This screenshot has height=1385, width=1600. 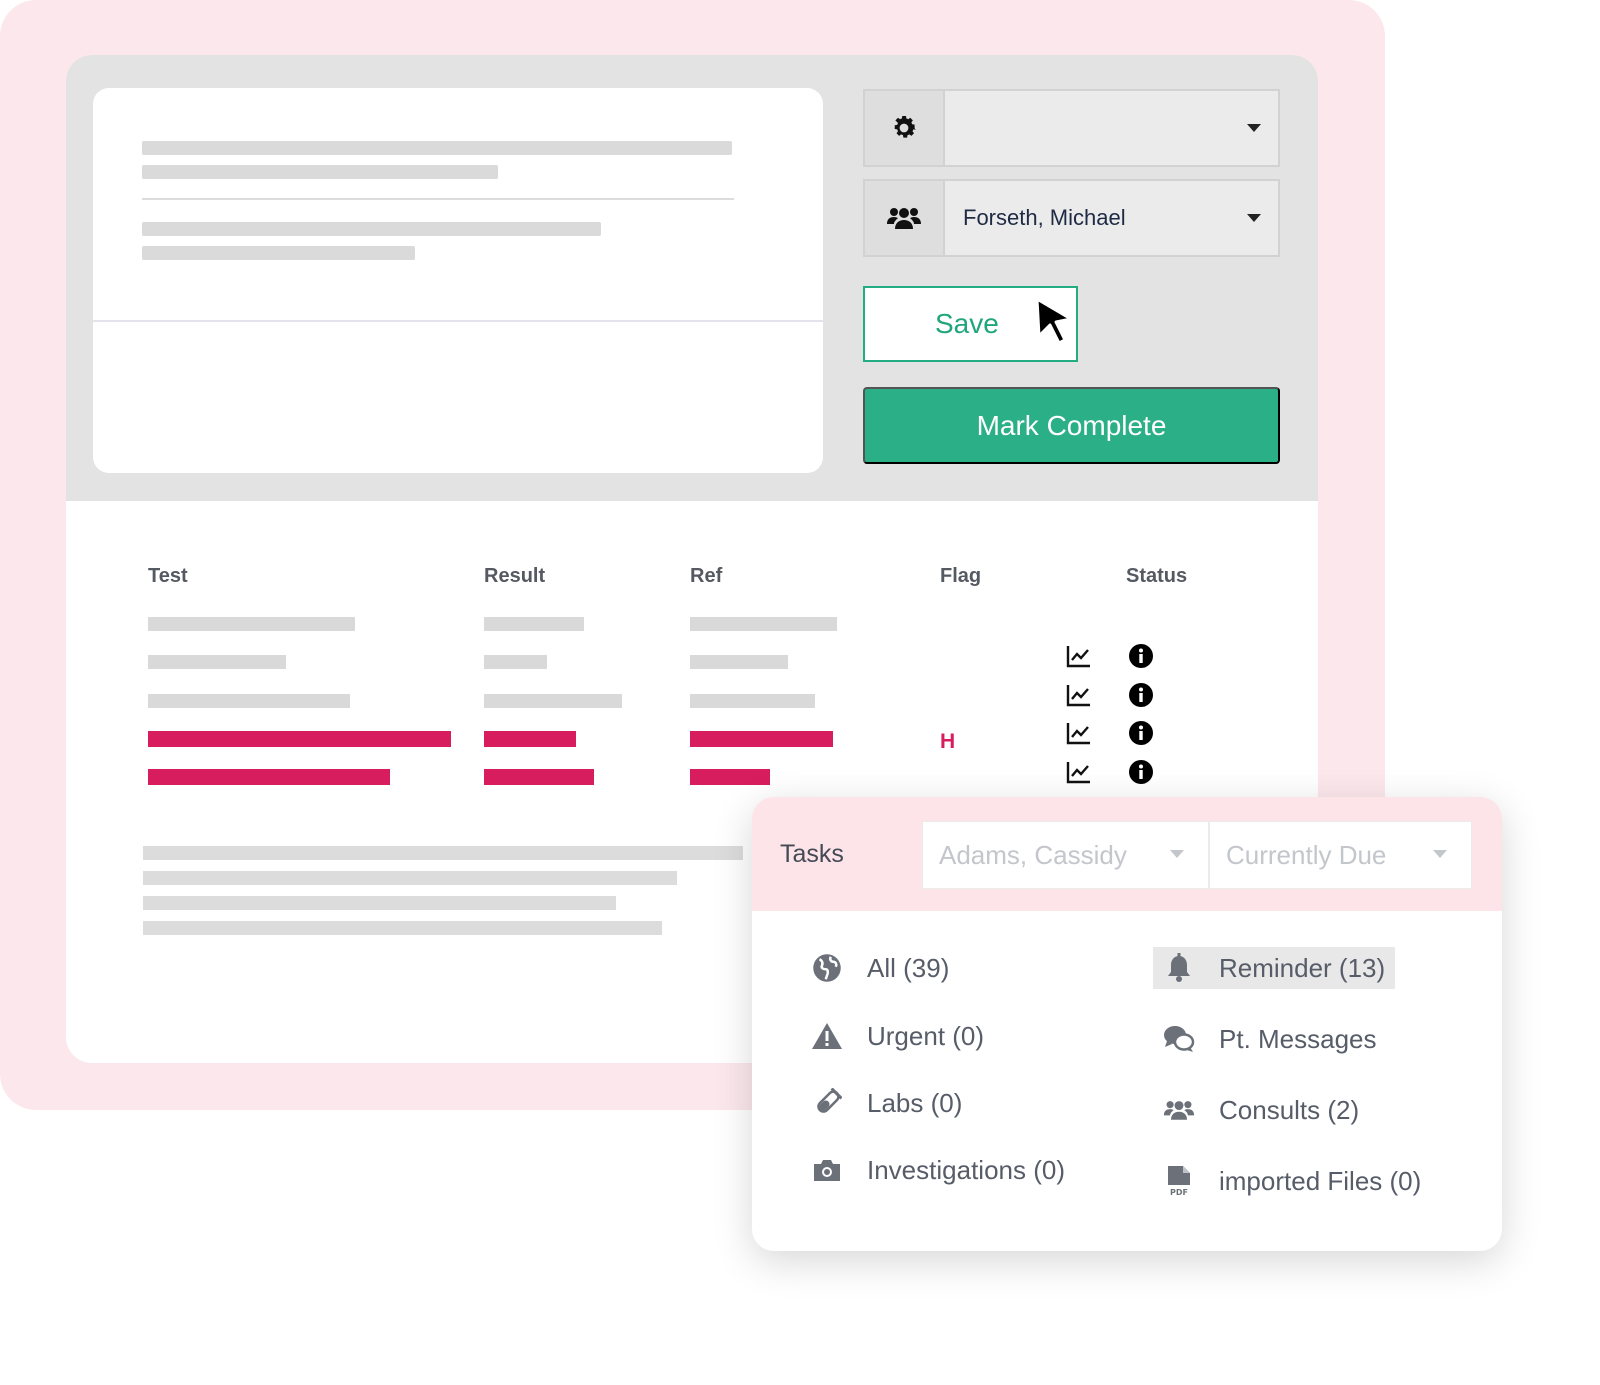 What do you see at coordinates (966, 1169) in the screenshot?
I see `task-category-label: Investigations (0)` at bounding box center [966, 1169].